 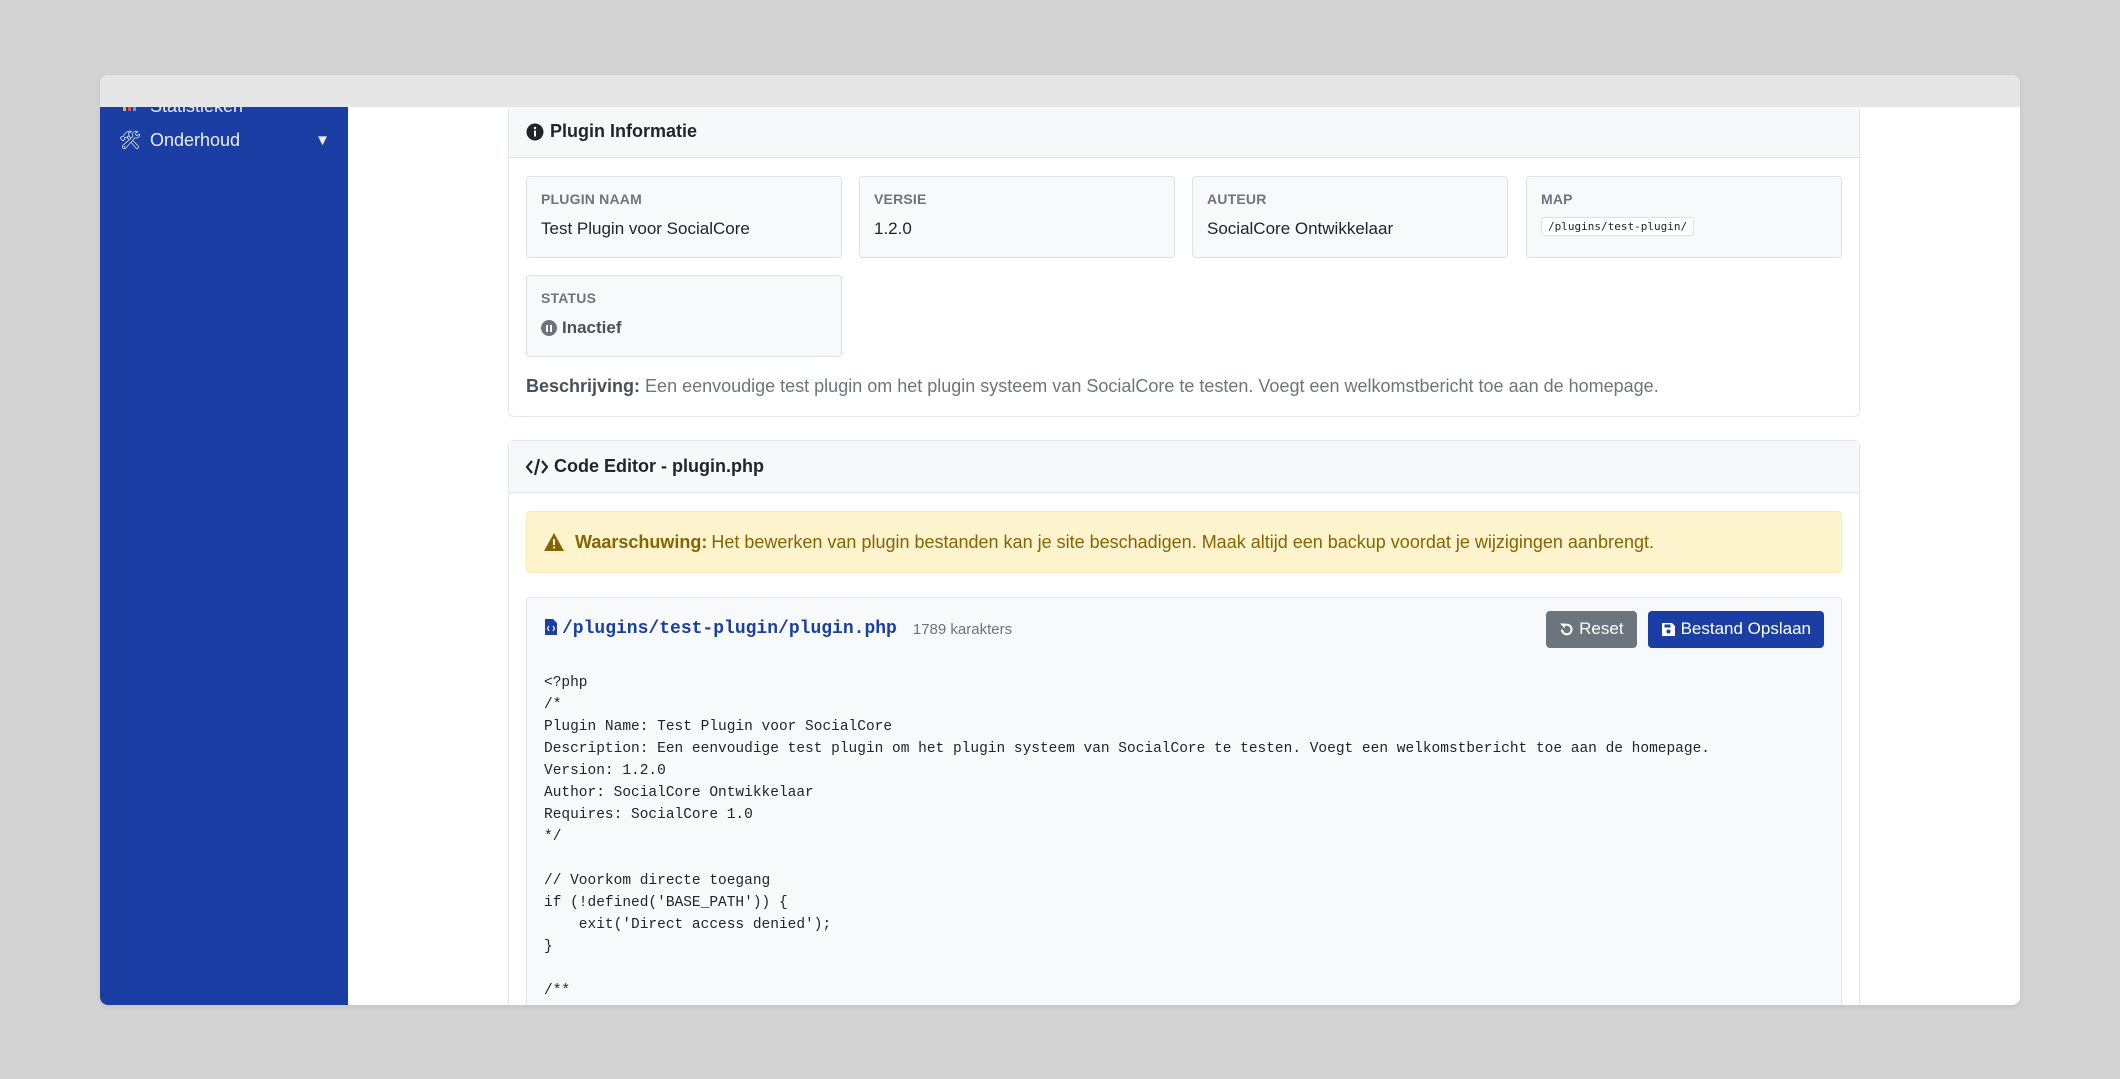 I want to click on status-badge: Inactief, so click(x=684, y=328).